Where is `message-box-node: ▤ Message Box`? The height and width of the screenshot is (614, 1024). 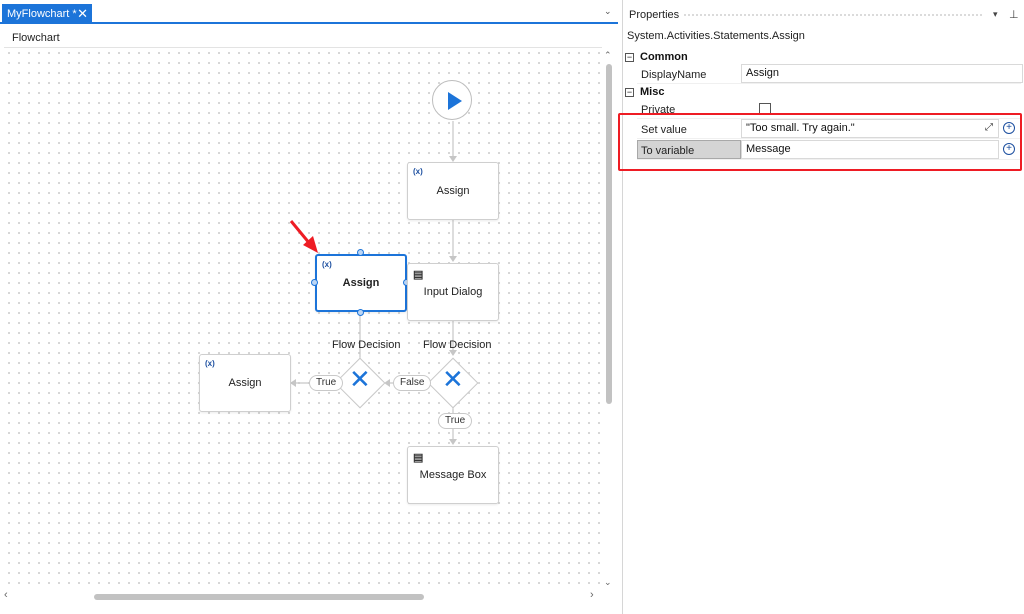
message-box-node: ▤ Message Box is located at coordinates (453, 475).